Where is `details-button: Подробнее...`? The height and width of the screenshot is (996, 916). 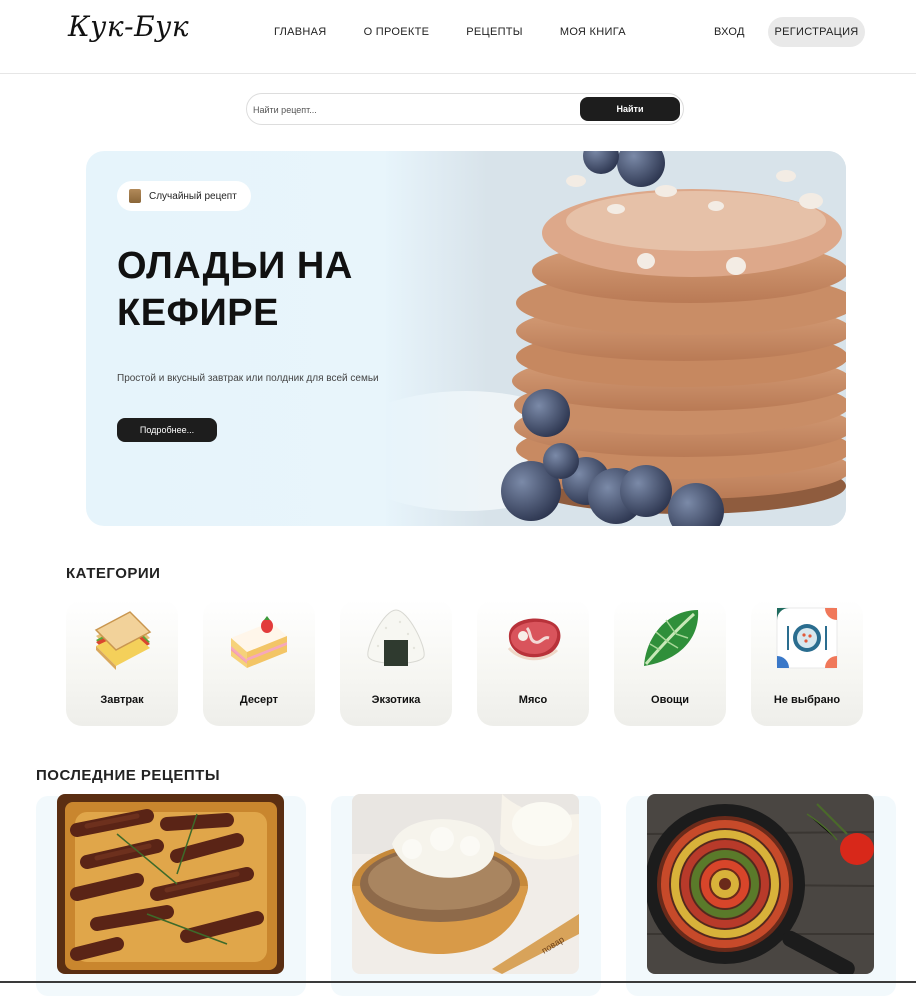
details-button: Подробнее... is located at coordinates (167, 430).